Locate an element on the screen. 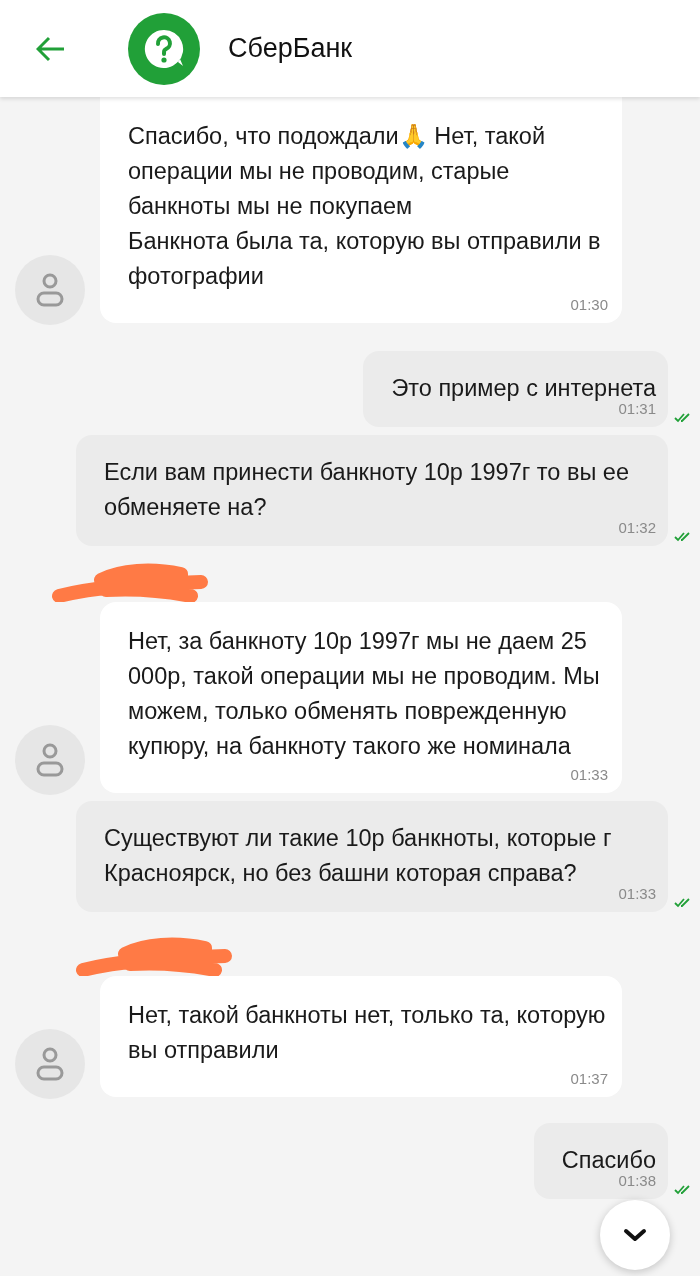  message-text: Если вам принести банкноту 10р 1997г то вы ее обменяете на? is located at coordinates (367, 490).